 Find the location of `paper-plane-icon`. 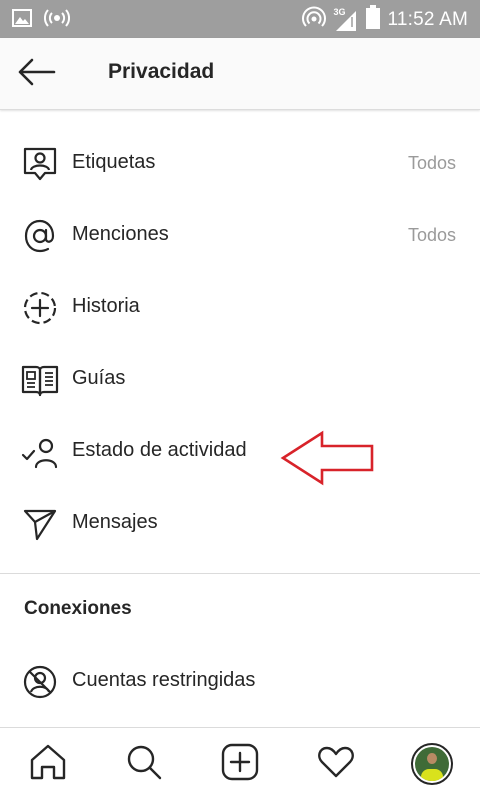

paper-plane-icon is located at coordinates (40, 524).